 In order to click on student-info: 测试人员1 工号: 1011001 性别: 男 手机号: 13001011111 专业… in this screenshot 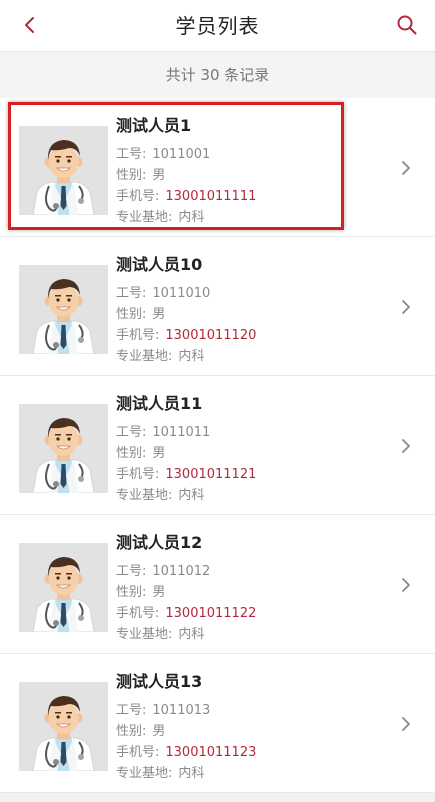, I will do `click(255, 172)`.